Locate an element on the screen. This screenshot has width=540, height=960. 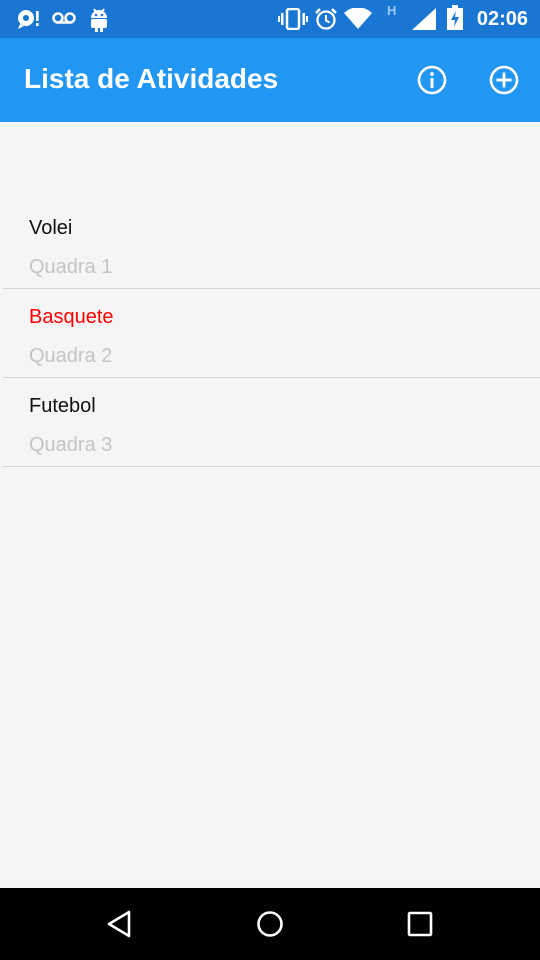
battery-charging-icon is located at coordinates (455, 17).